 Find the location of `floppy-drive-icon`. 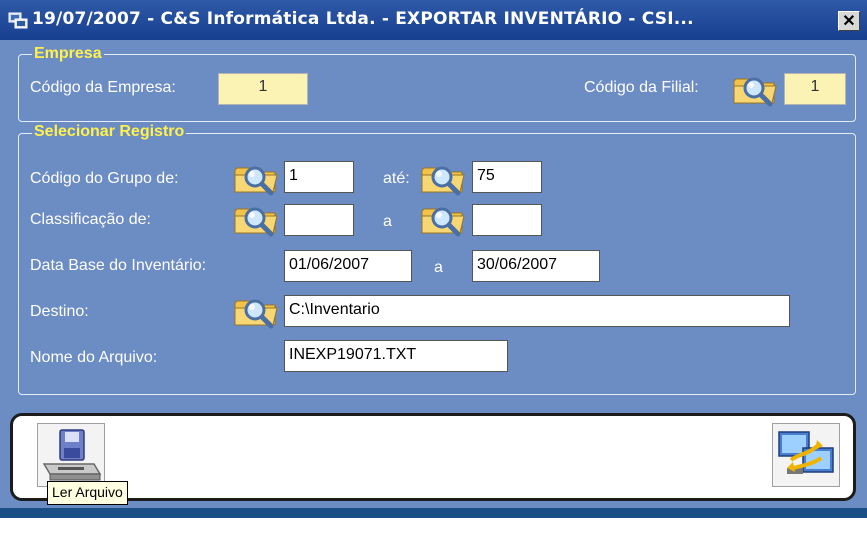

floppy-drive-icon is located at coordinates (72, 455).